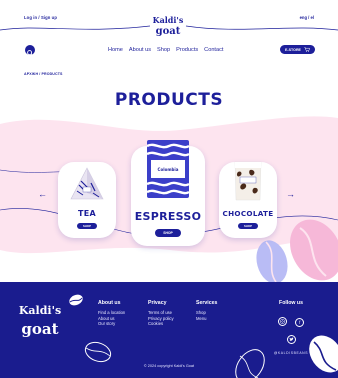 The height and width of the screenshot is (378, 338). What do you see at coordinates (115, 50) in the screenshot?
I see `nav-link-home: Home` at bounding box center [115, 50].